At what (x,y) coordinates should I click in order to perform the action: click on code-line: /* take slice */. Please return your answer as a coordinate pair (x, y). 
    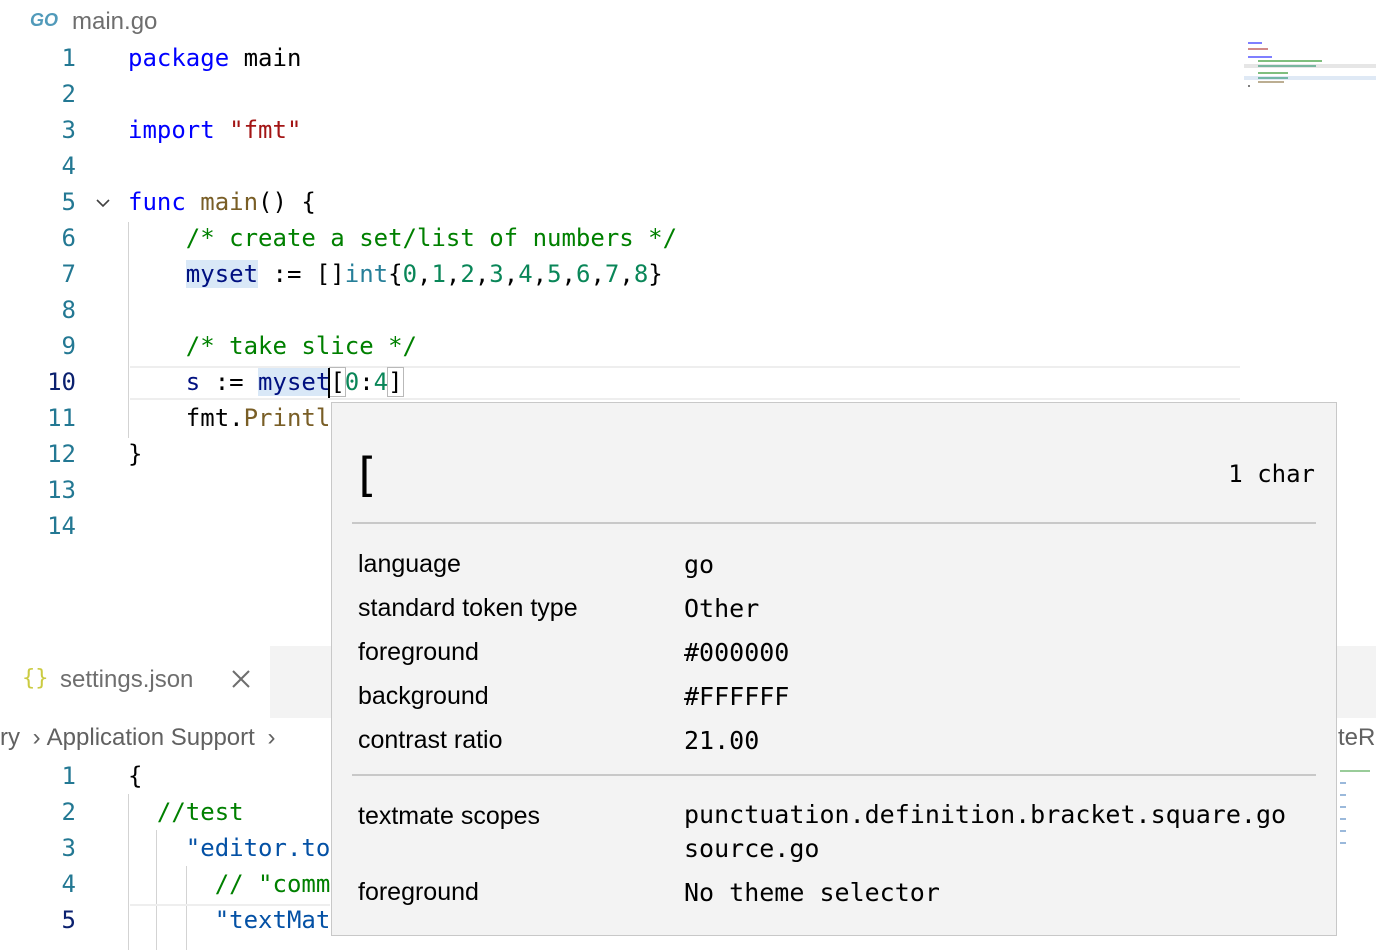
    Looking at the image, I should click on (272, 346).